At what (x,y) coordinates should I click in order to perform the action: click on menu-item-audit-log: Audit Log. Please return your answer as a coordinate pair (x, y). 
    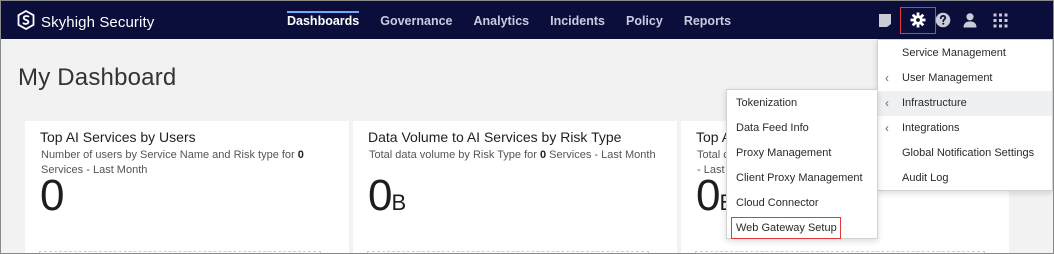
    Looking at the image, I should click on (965, 178).